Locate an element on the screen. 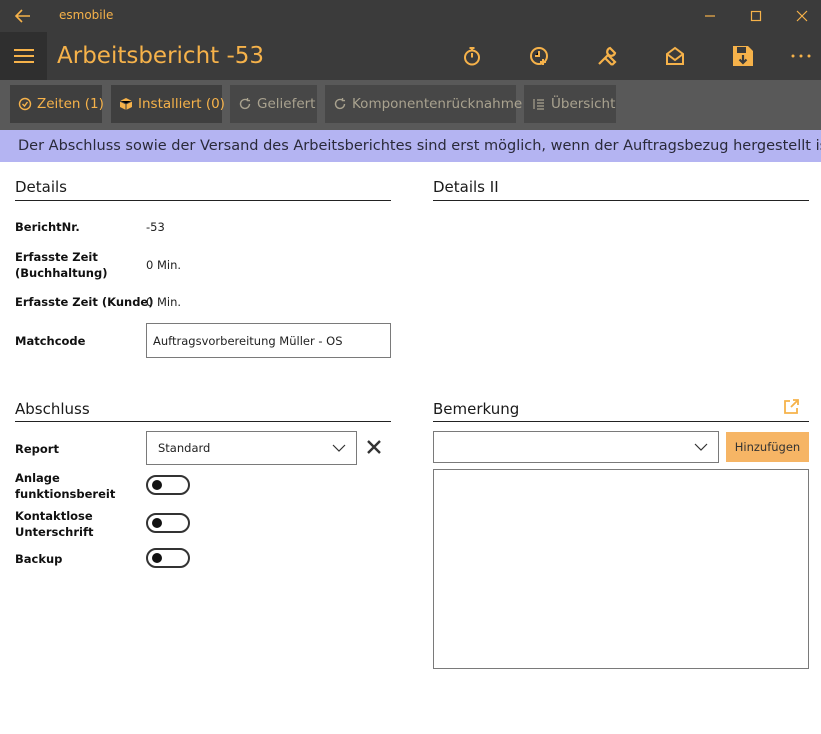  save-download-icon is located at coordinates (743, 56).